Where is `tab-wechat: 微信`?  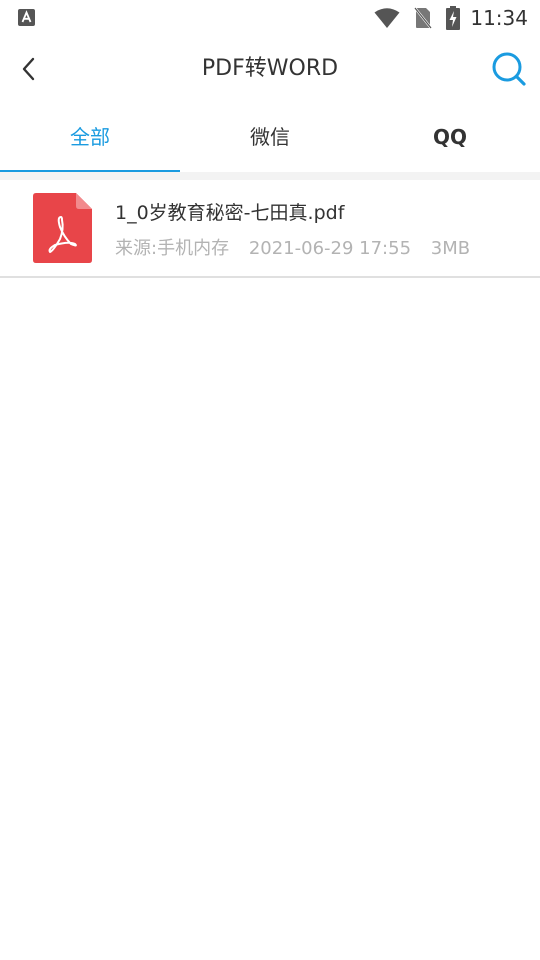
tab-wechat: 微信 is located at coordinates (270, 137).